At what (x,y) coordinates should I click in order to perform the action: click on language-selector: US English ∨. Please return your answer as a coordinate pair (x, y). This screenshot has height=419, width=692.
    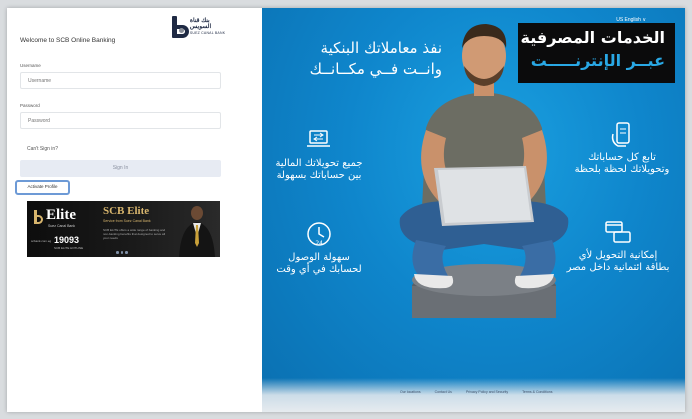
    Looking at the image, I should click on (631, 20).